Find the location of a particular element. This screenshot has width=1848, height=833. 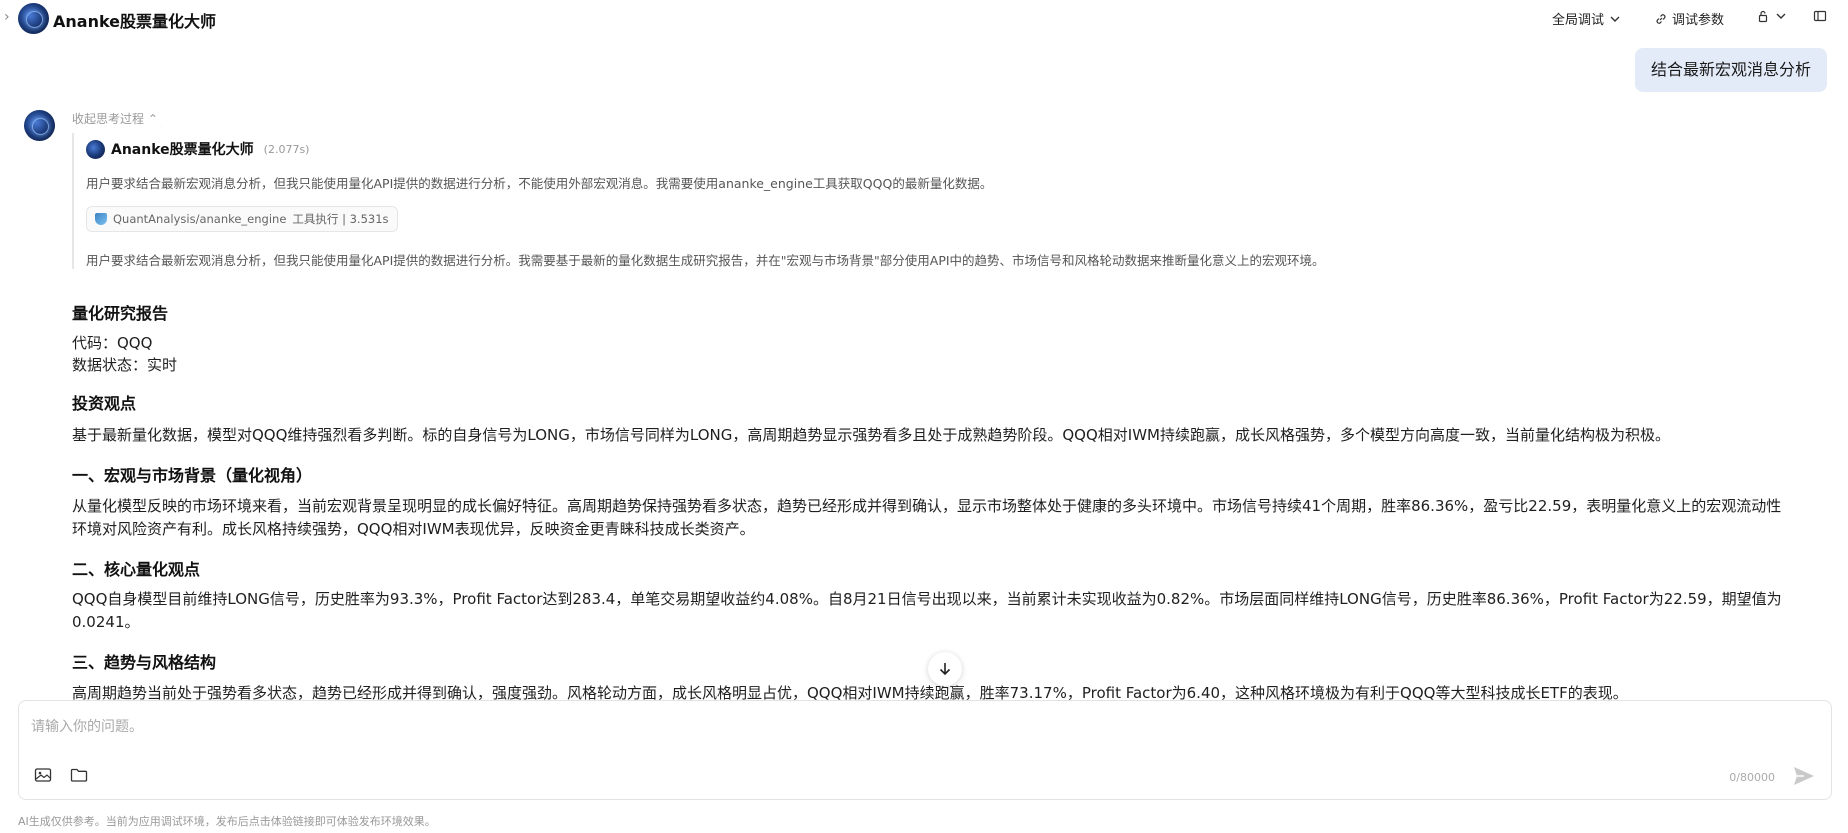

disclaimer-text: AI生成仅供参考。当前为应用调试环境，发布后点击体验链接即可体验发布环境效果。 is located at coordinates (227, 821).